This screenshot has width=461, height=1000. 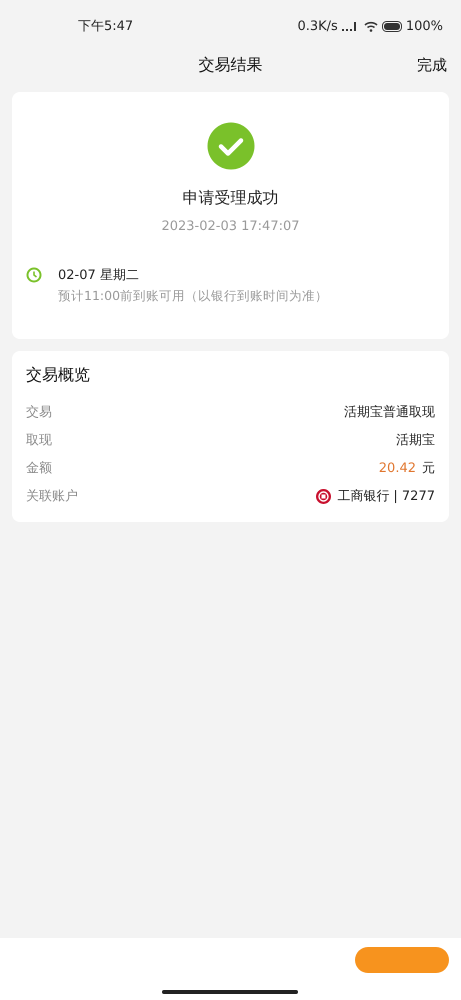 What do you see at coordinates (52, 496) in the screenshot?
I see `detail-label: 关联账户` at bounding box center [52, 496].